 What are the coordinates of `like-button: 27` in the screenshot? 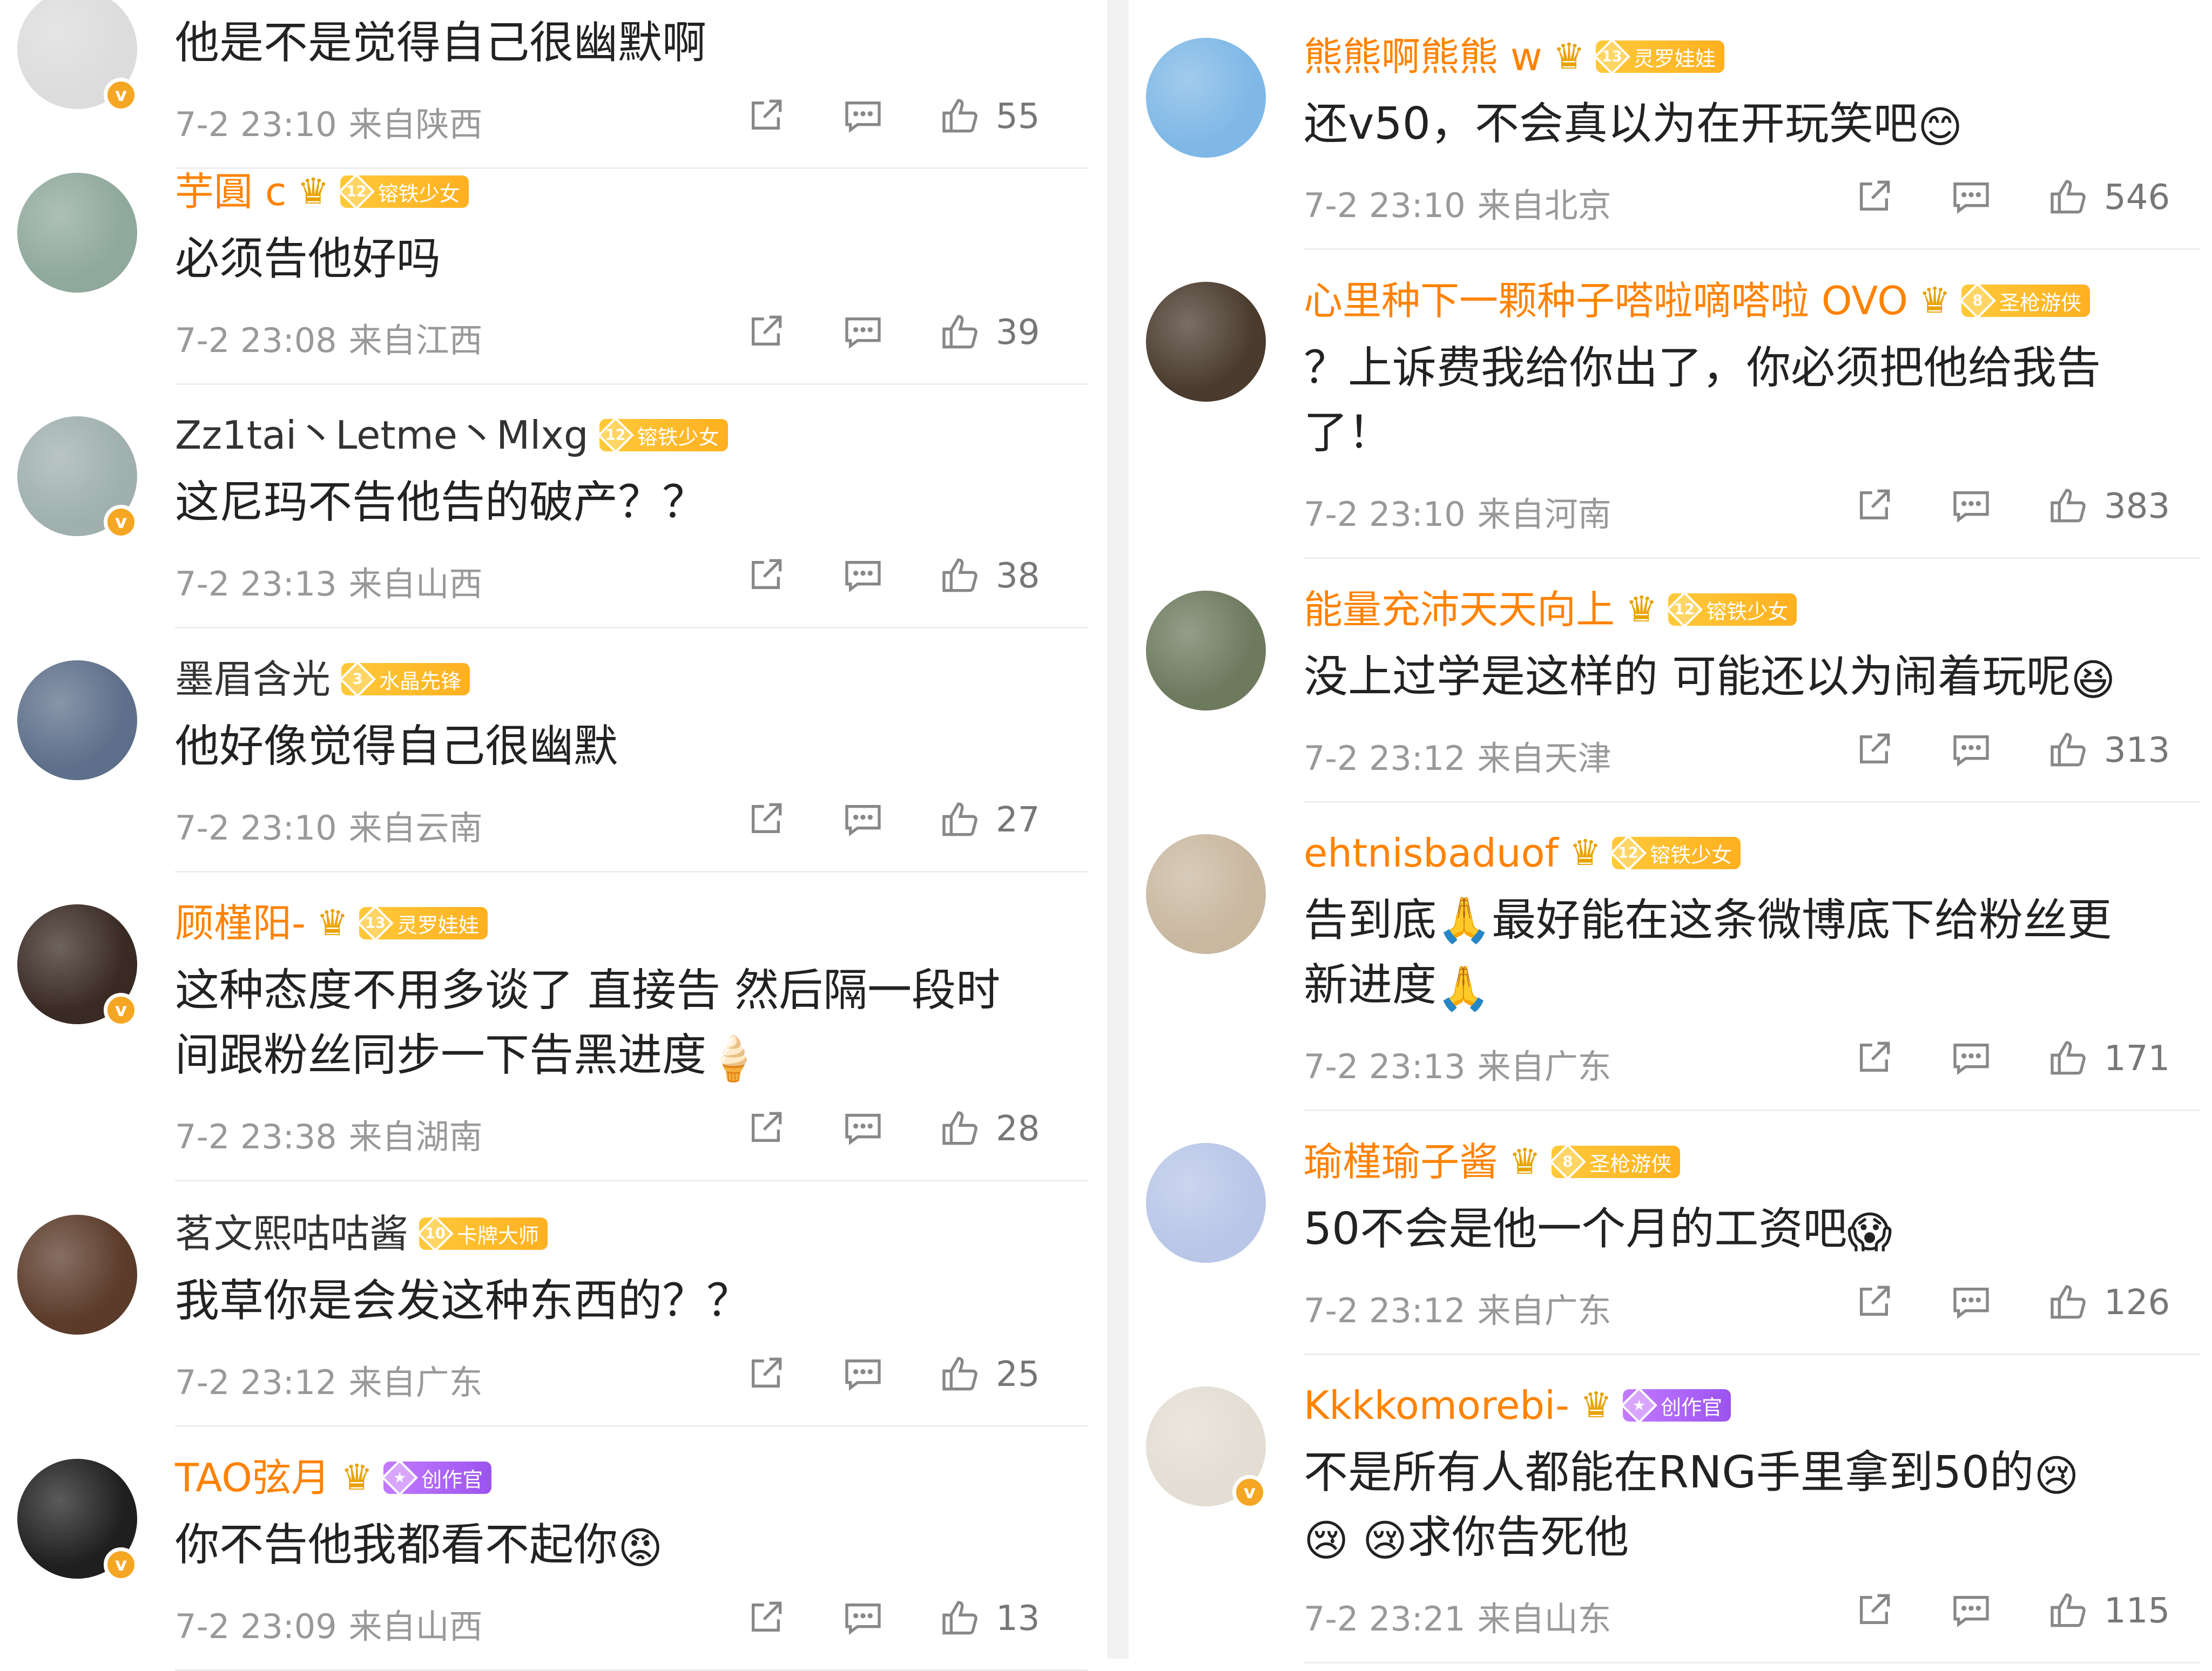 It's located at (989, 820).